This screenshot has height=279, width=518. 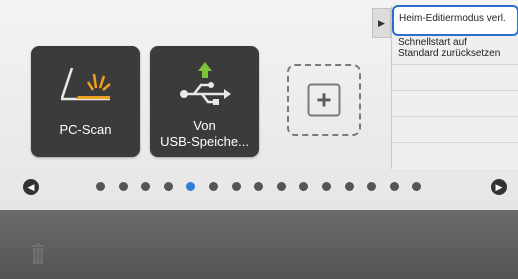 I want to click on menu-item-line1: Schnellstart auf, so click(x=432, y=42).